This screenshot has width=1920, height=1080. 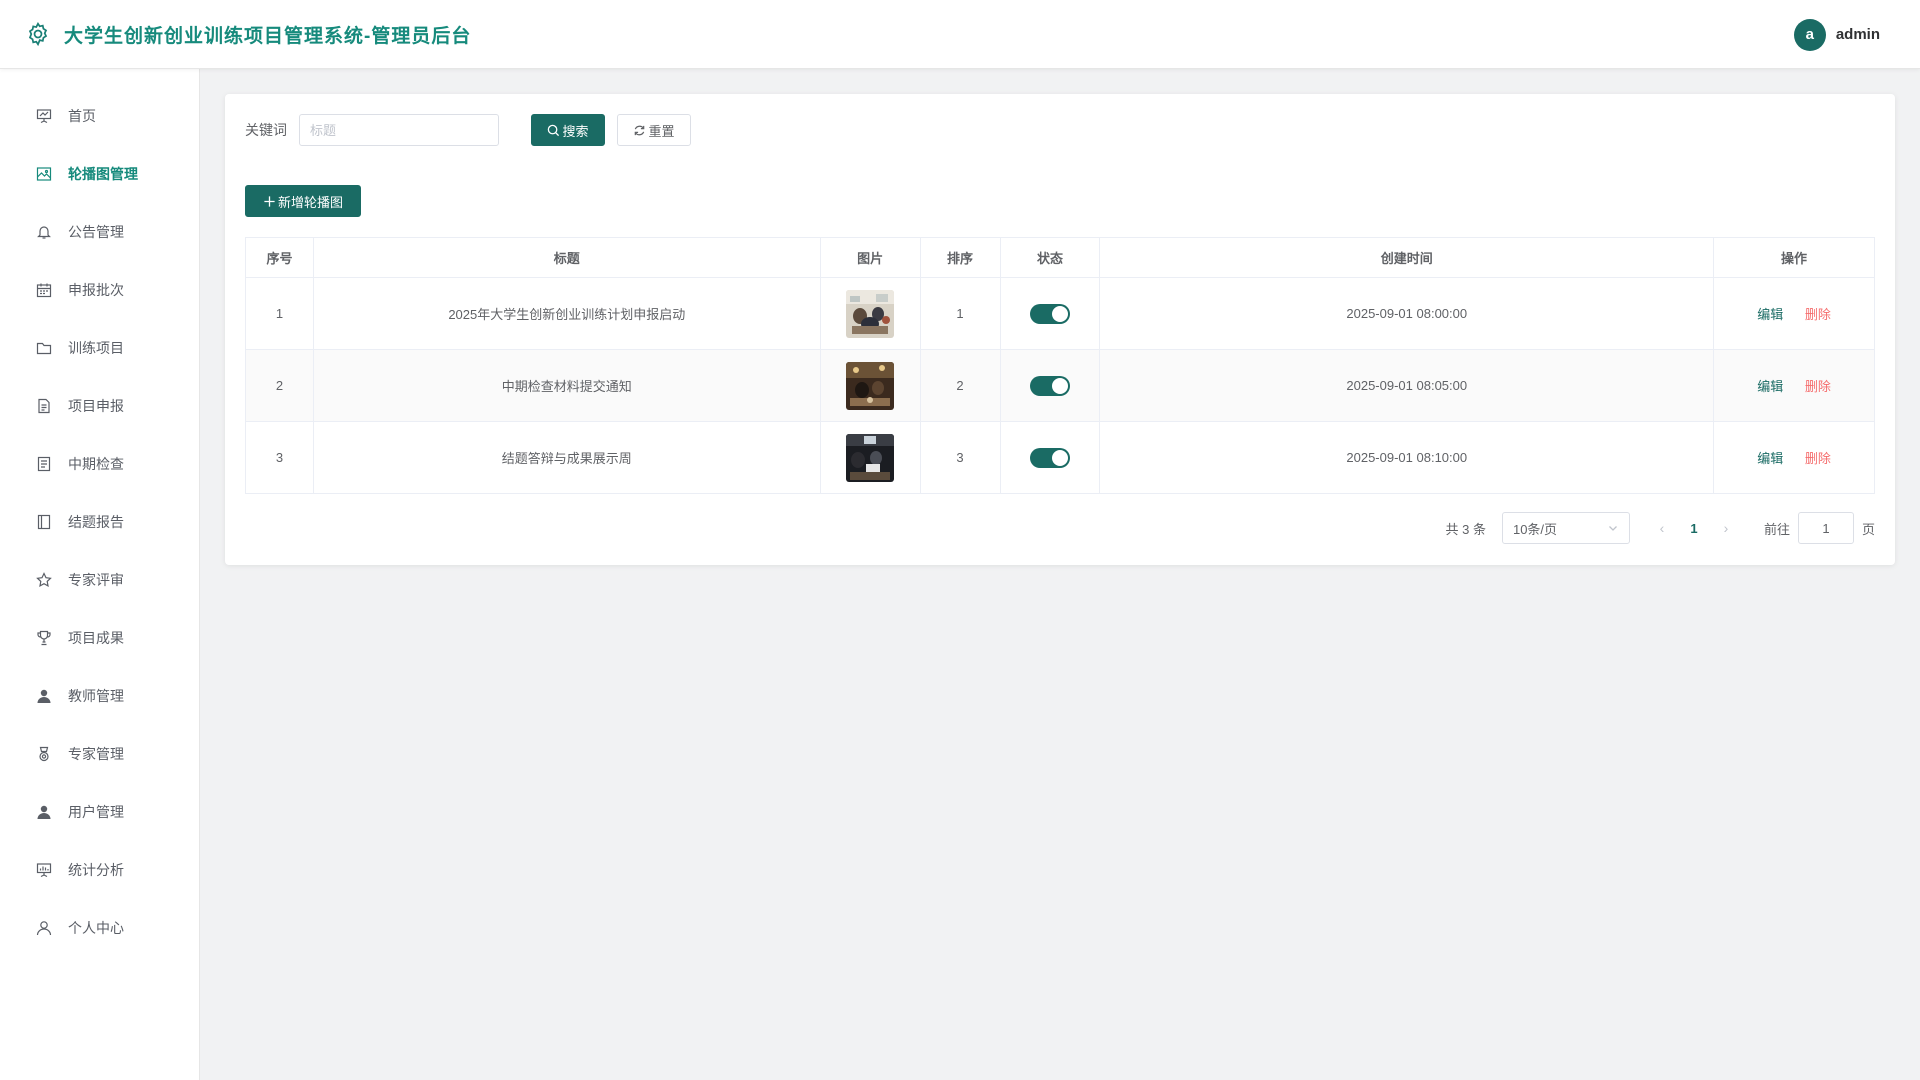 I want to click on cell-title: 中期检查材料提交通知, so click(x=567, y=385).